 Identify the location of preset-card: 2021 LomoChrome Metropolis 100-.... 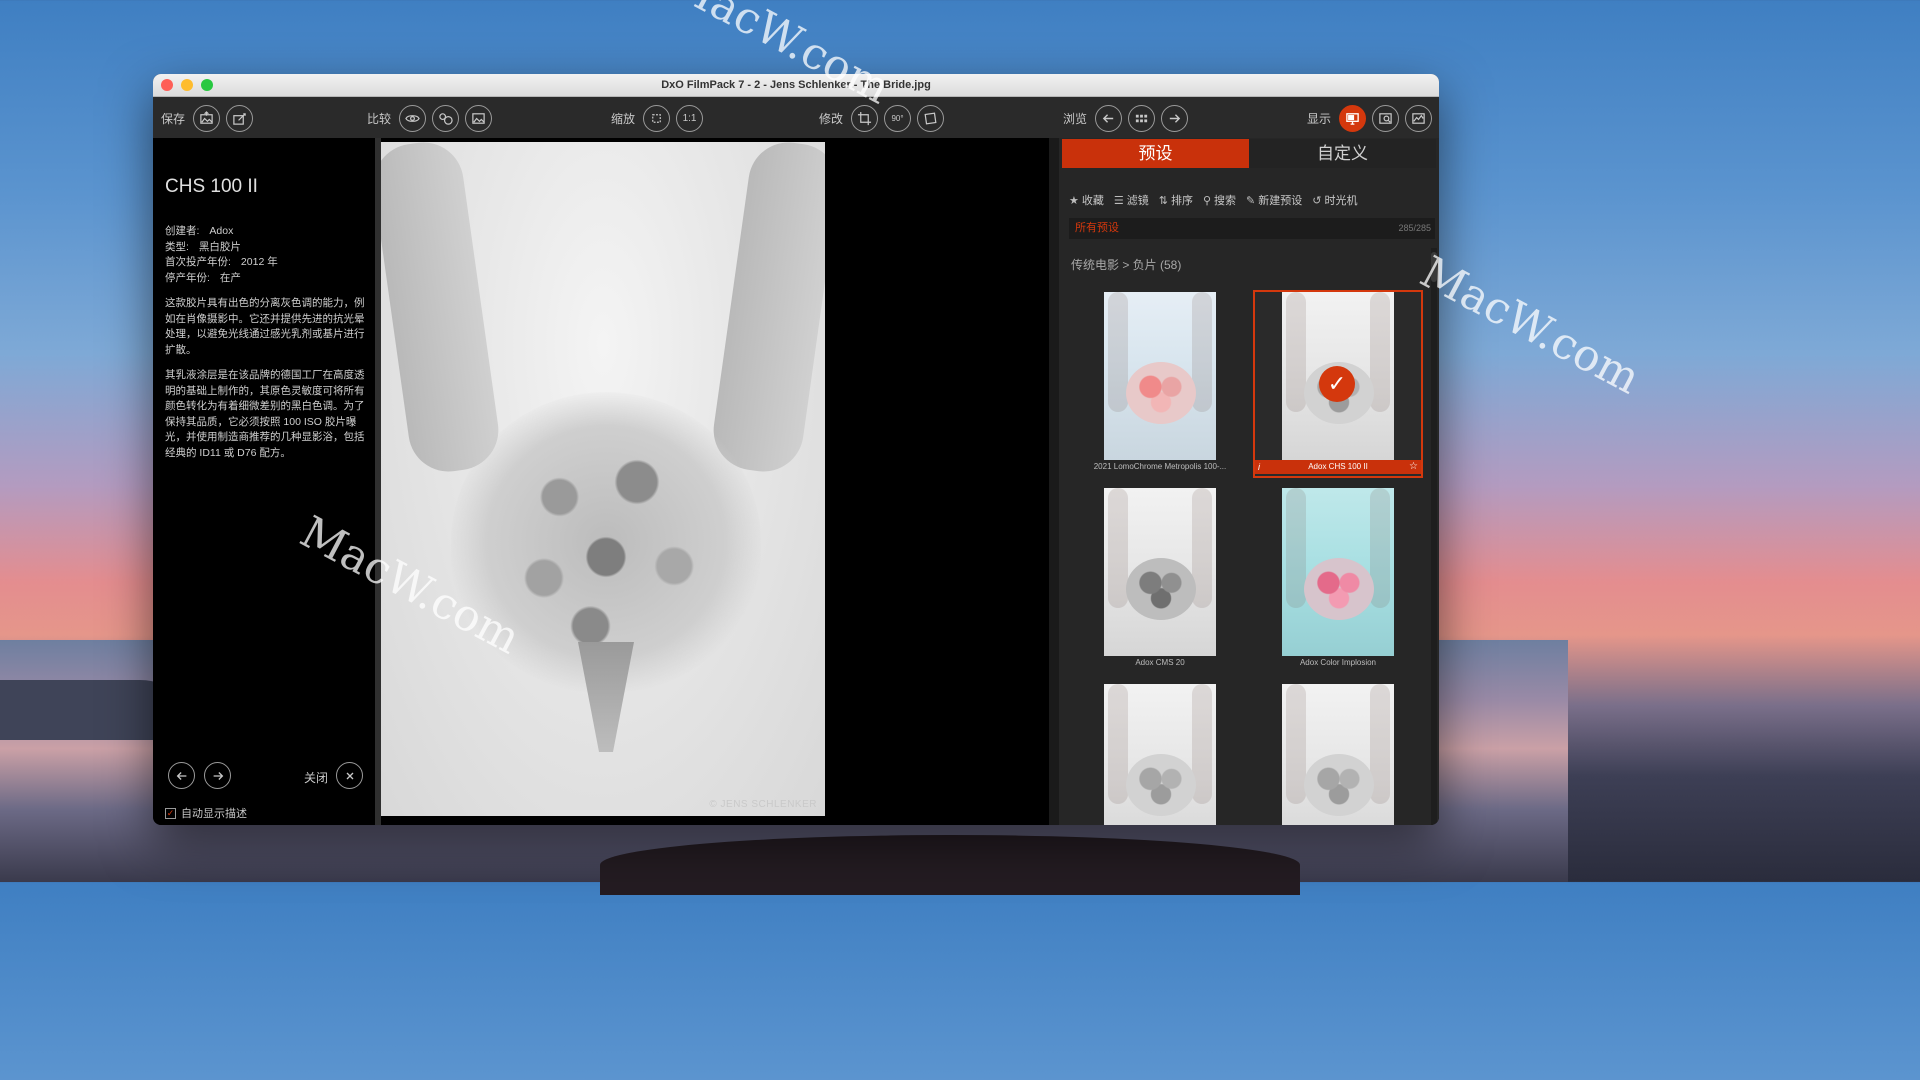
(1160, 384).